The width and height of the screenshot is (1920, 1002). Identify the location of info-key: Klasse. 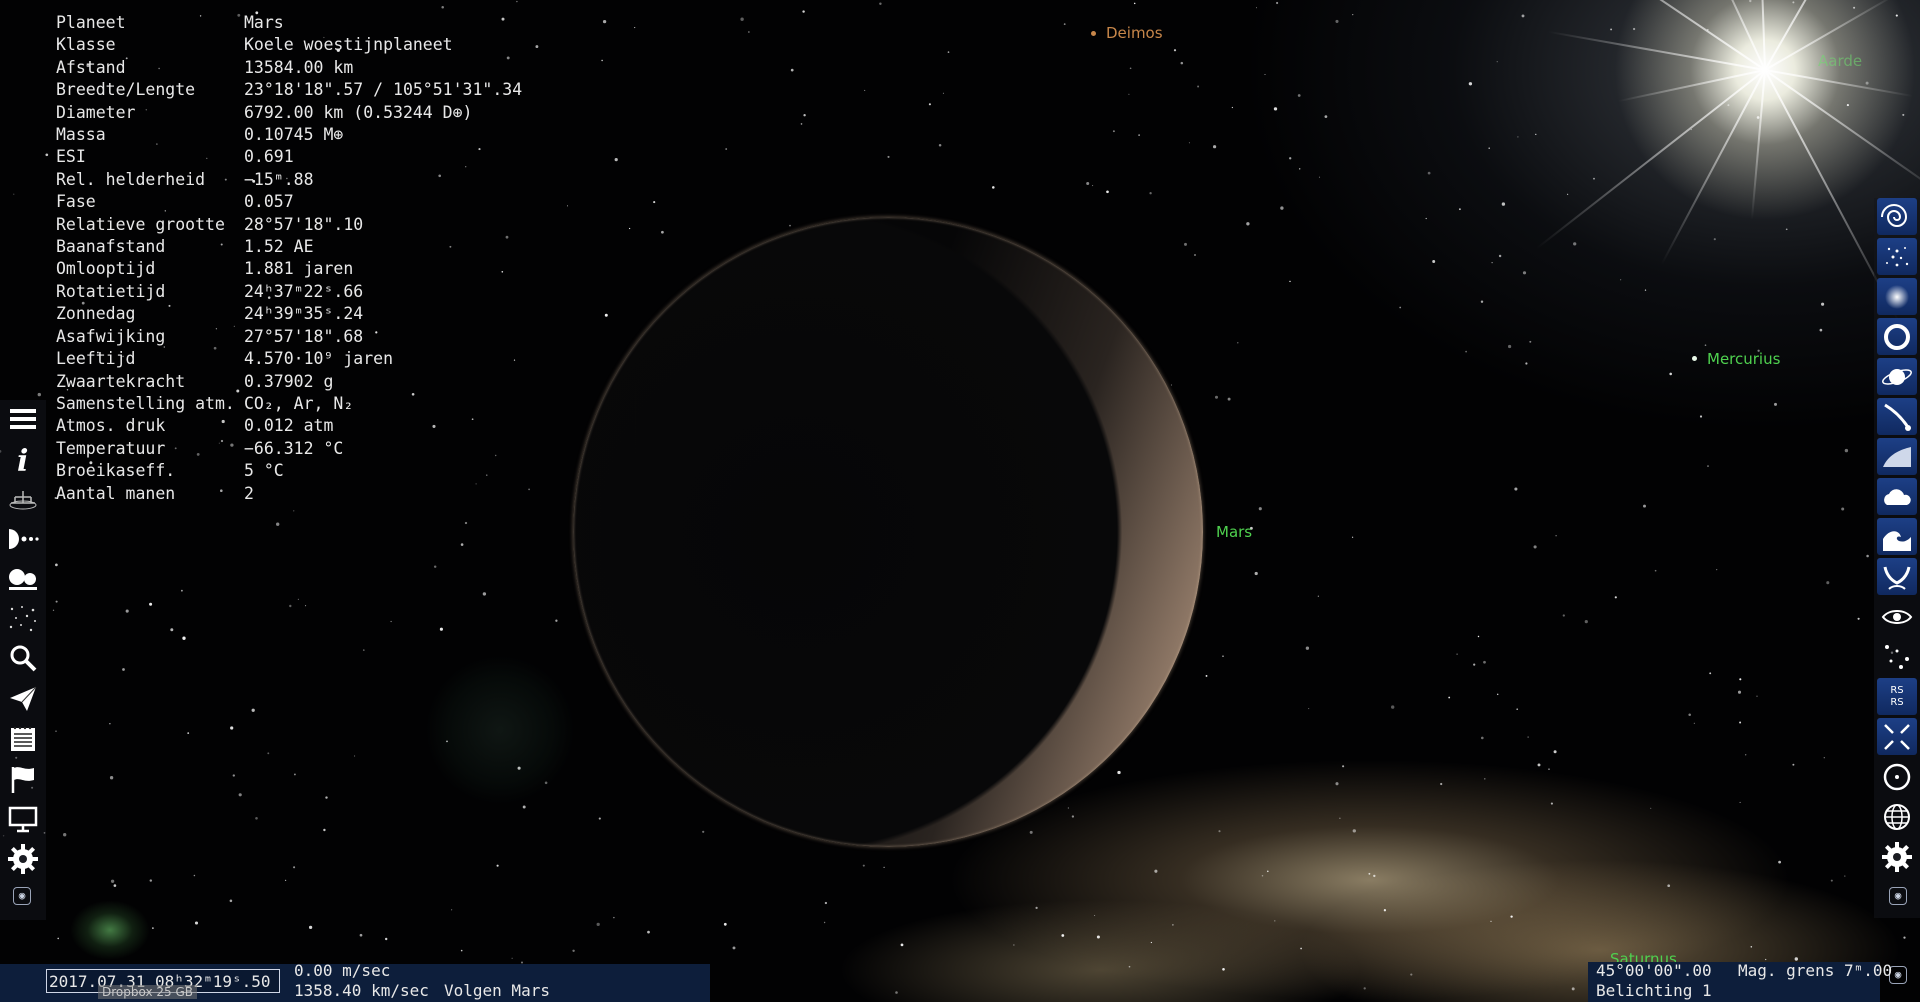
(86, 45).